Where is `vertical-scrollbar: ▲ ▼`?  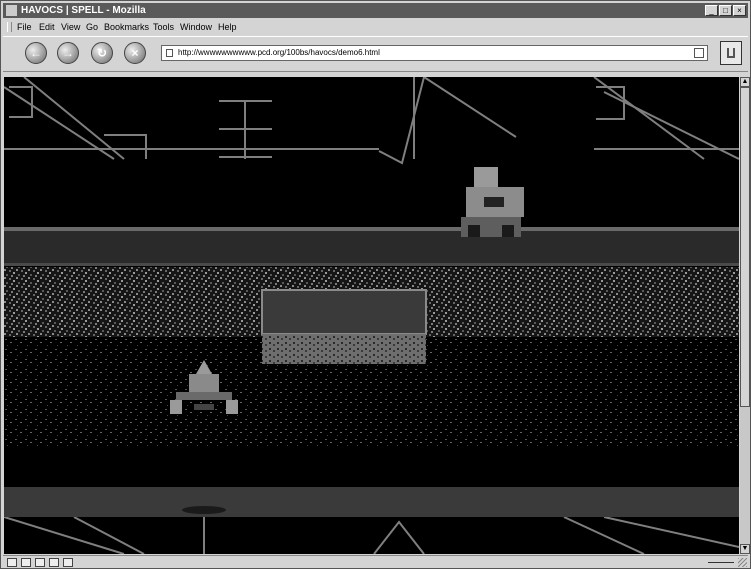 vertical-scrollbar: ▲ ▼ is located at coordinates (745, 315).